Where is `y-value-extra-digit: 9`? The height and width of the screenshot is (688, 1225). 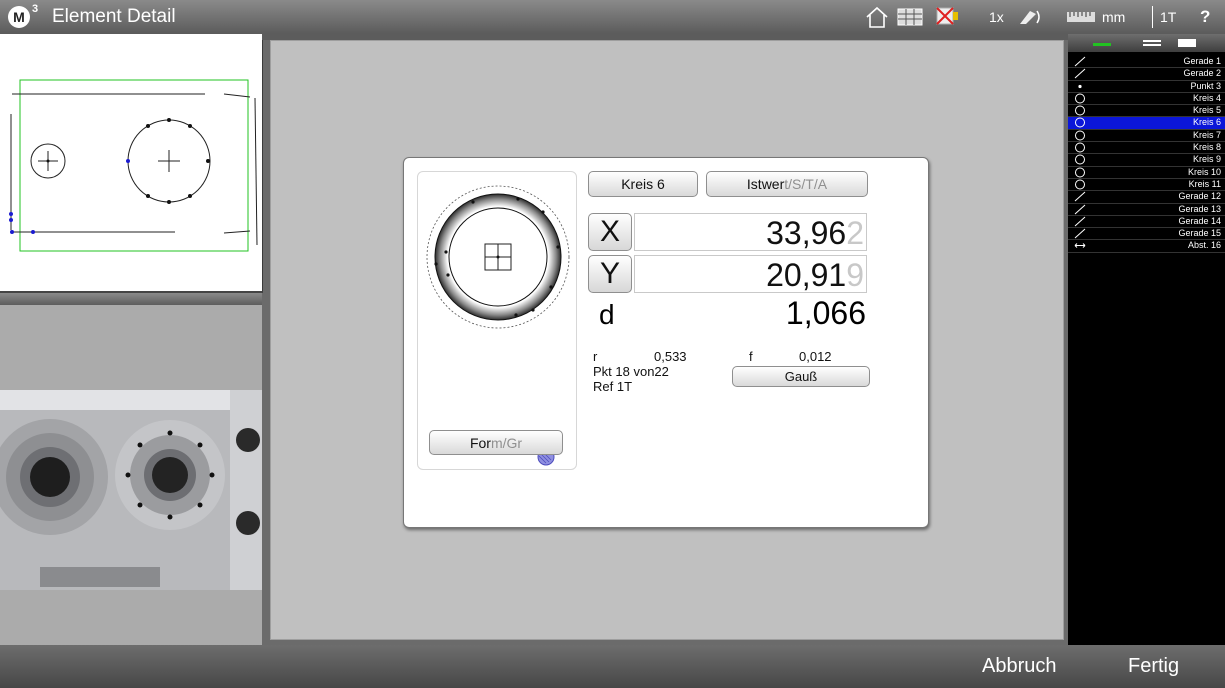 y-value-extra-digit: 9 is located at coordinates (855, 275).